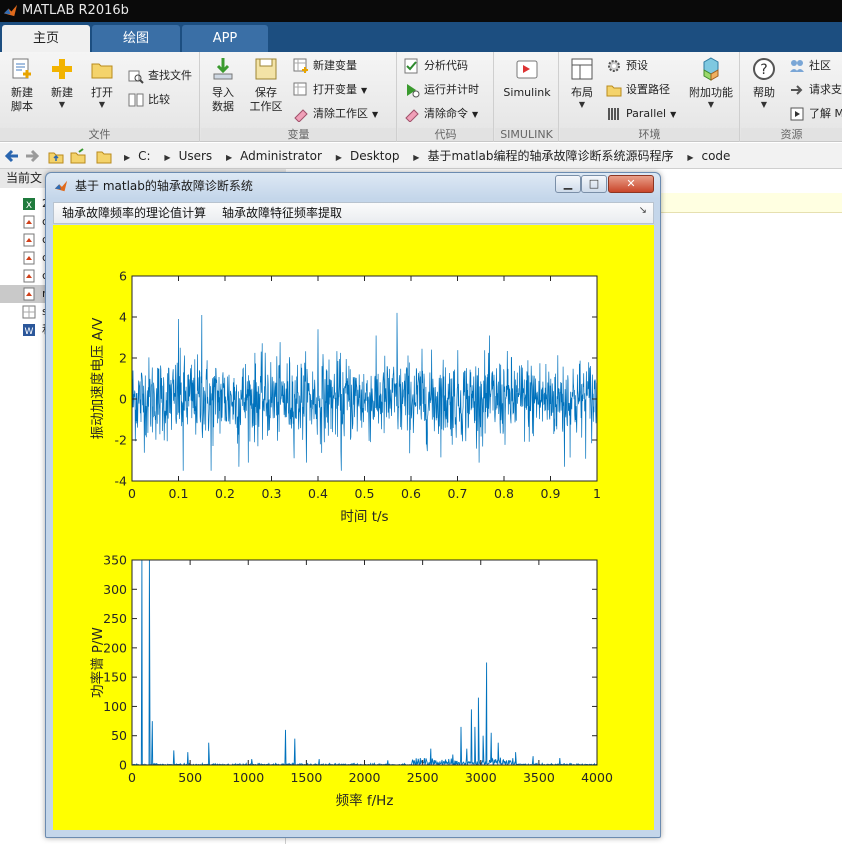 This screenshot has width=842, height=844. What do you see at coordinates (764, 83) in the screenshot?
I see `help-button: ? 帮助 ▼` at bounding box center [764, 83].